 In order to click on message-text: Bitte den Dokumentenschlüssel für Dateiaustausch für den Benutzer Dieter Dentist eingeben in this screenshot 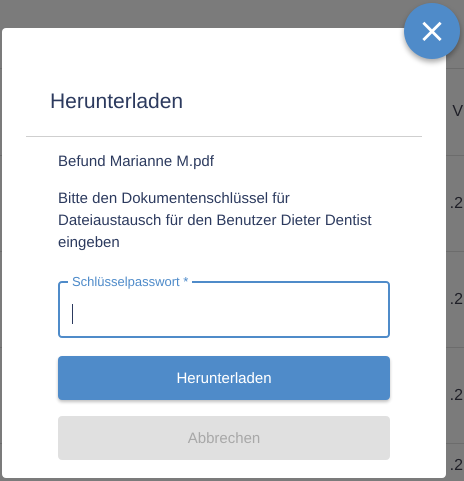, I will do `click(215, 221)`.